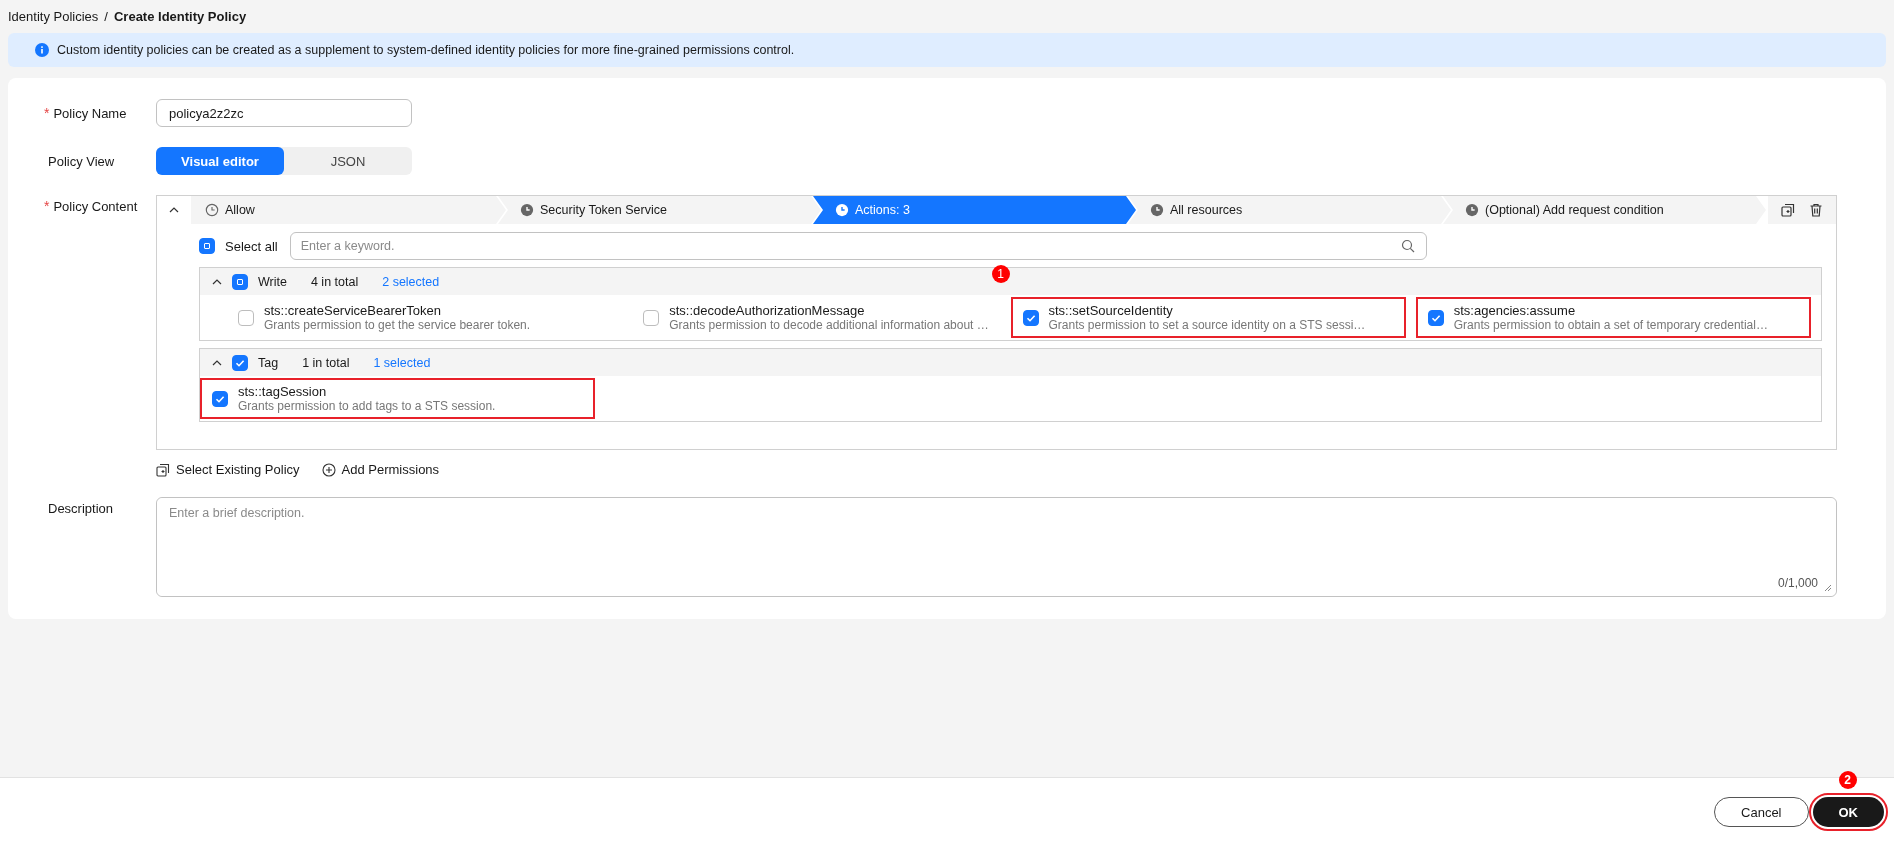 The image size is (1894, 846). What do you see at coordinates (996, 547) in the screenshot?
I see `description-field: Enter a brief description. 0/1,000` at bounding box center [996, 547].